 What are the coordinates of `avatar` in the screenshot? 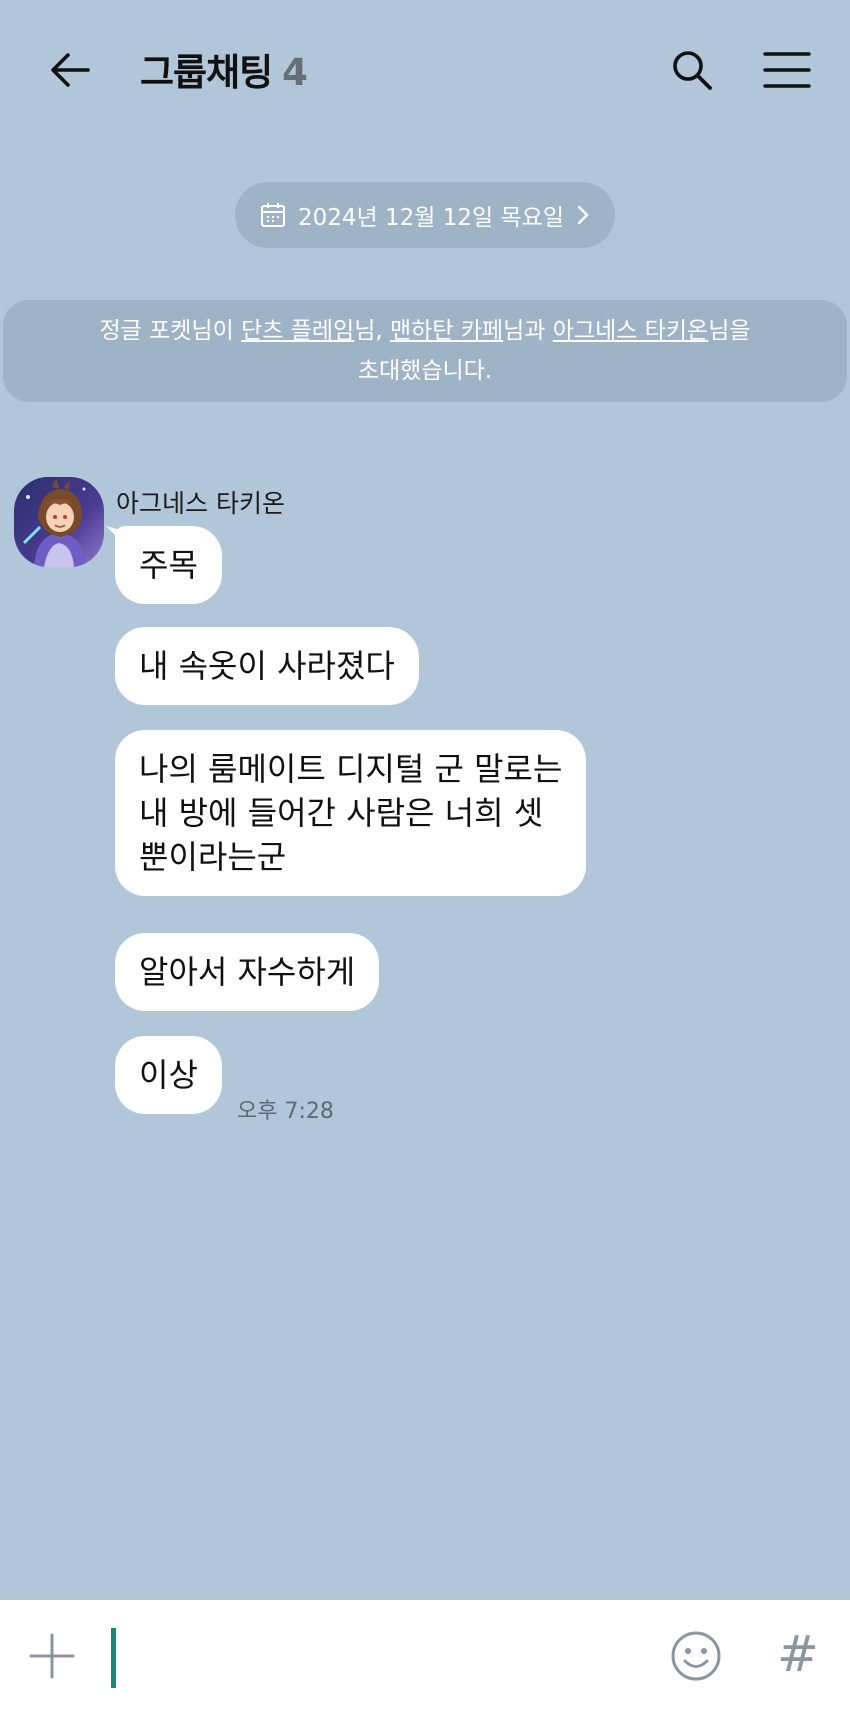 It's located at (59, 522).